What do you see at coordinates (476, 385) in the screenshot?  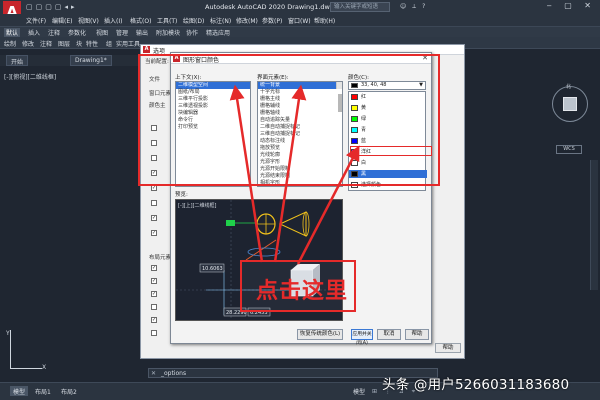 I see `watermark: 头条 @用户5266031183680` at bounding box center [476, 385].